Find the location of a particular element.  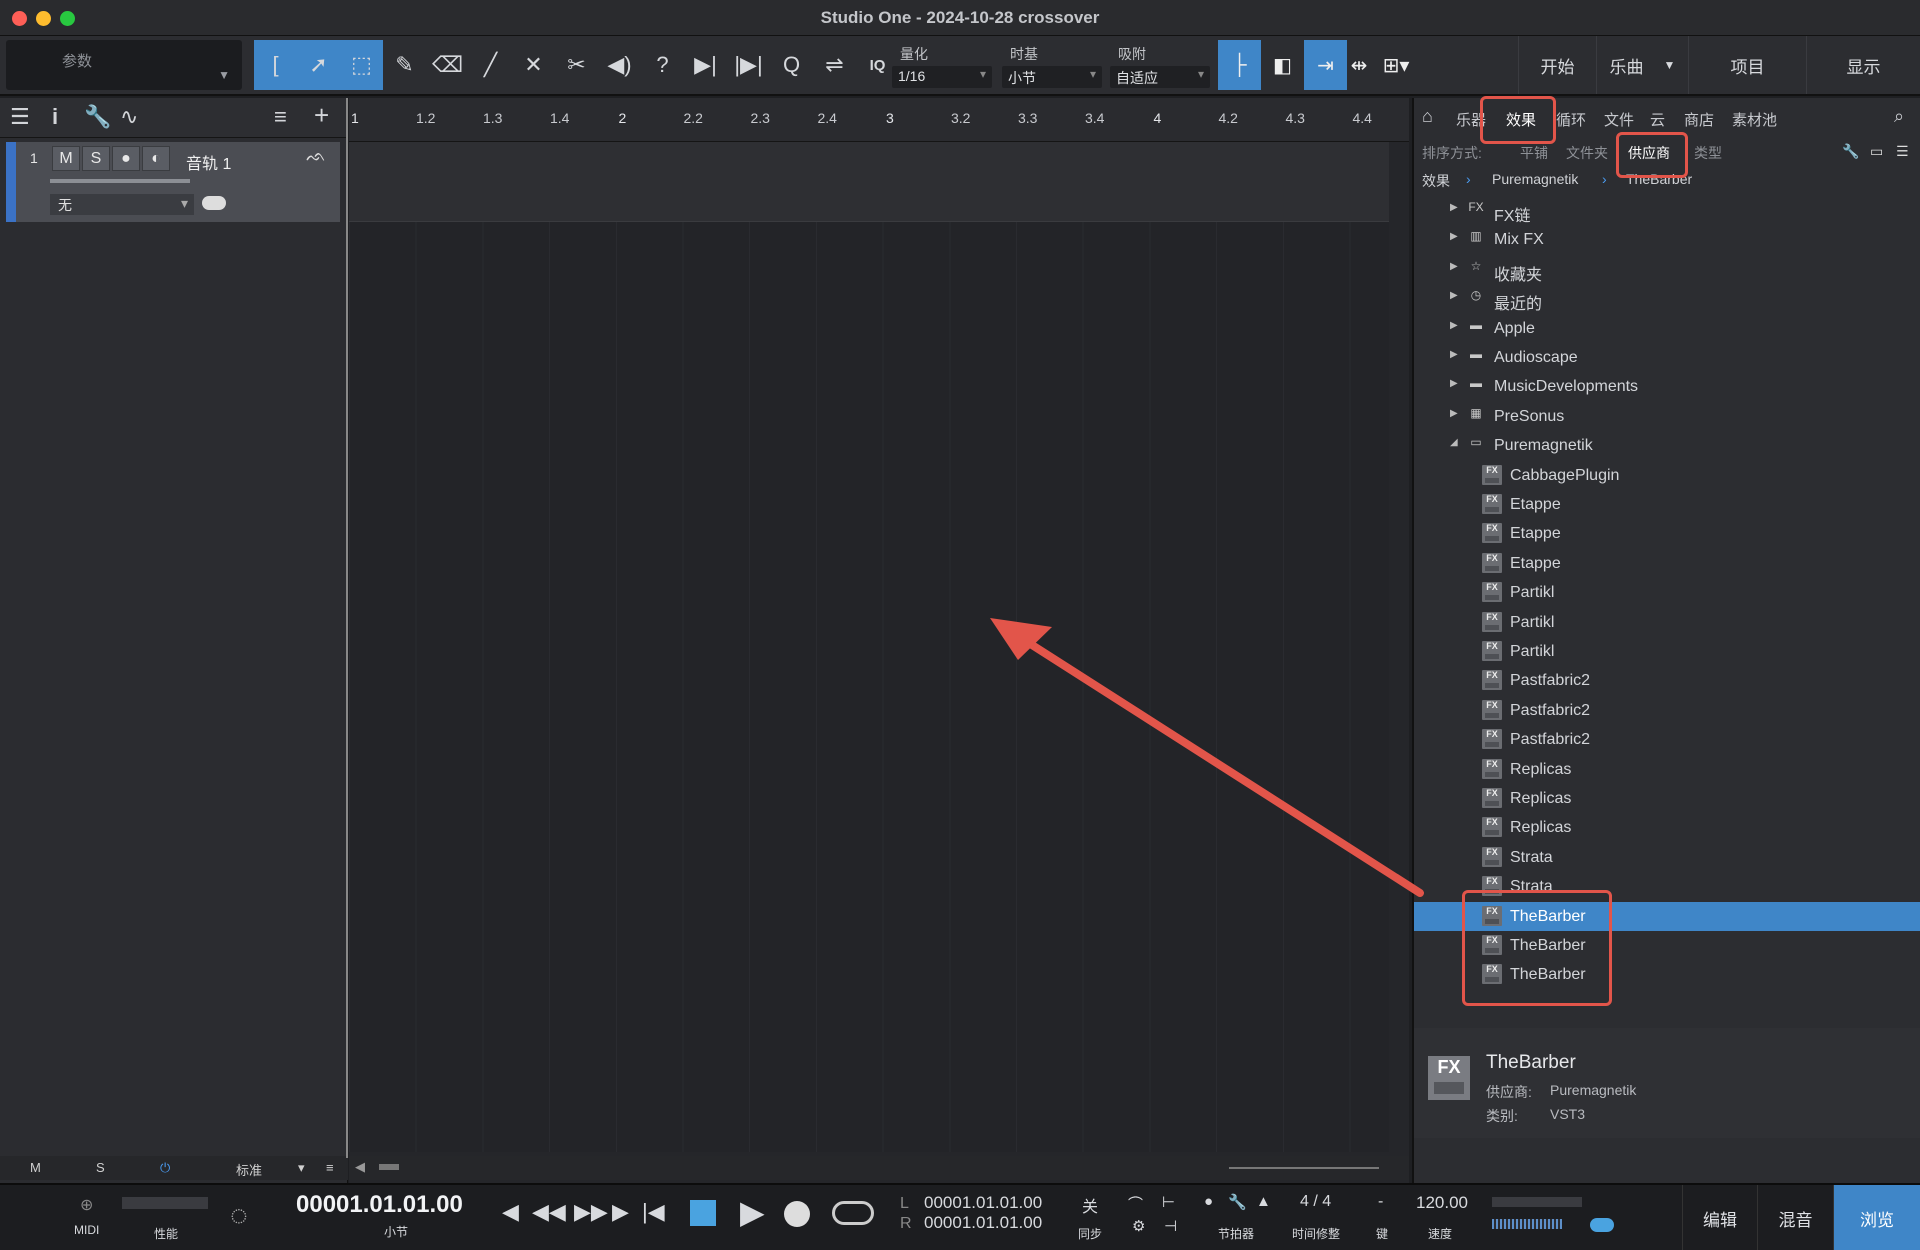

timeline-ruler: 1 1.2 1.3 1.4 2 2.2 2.3 2.4 3 3.2 3.3 3.4 4 4.2 4.3 4.4 is located at coordinates (879, 120).